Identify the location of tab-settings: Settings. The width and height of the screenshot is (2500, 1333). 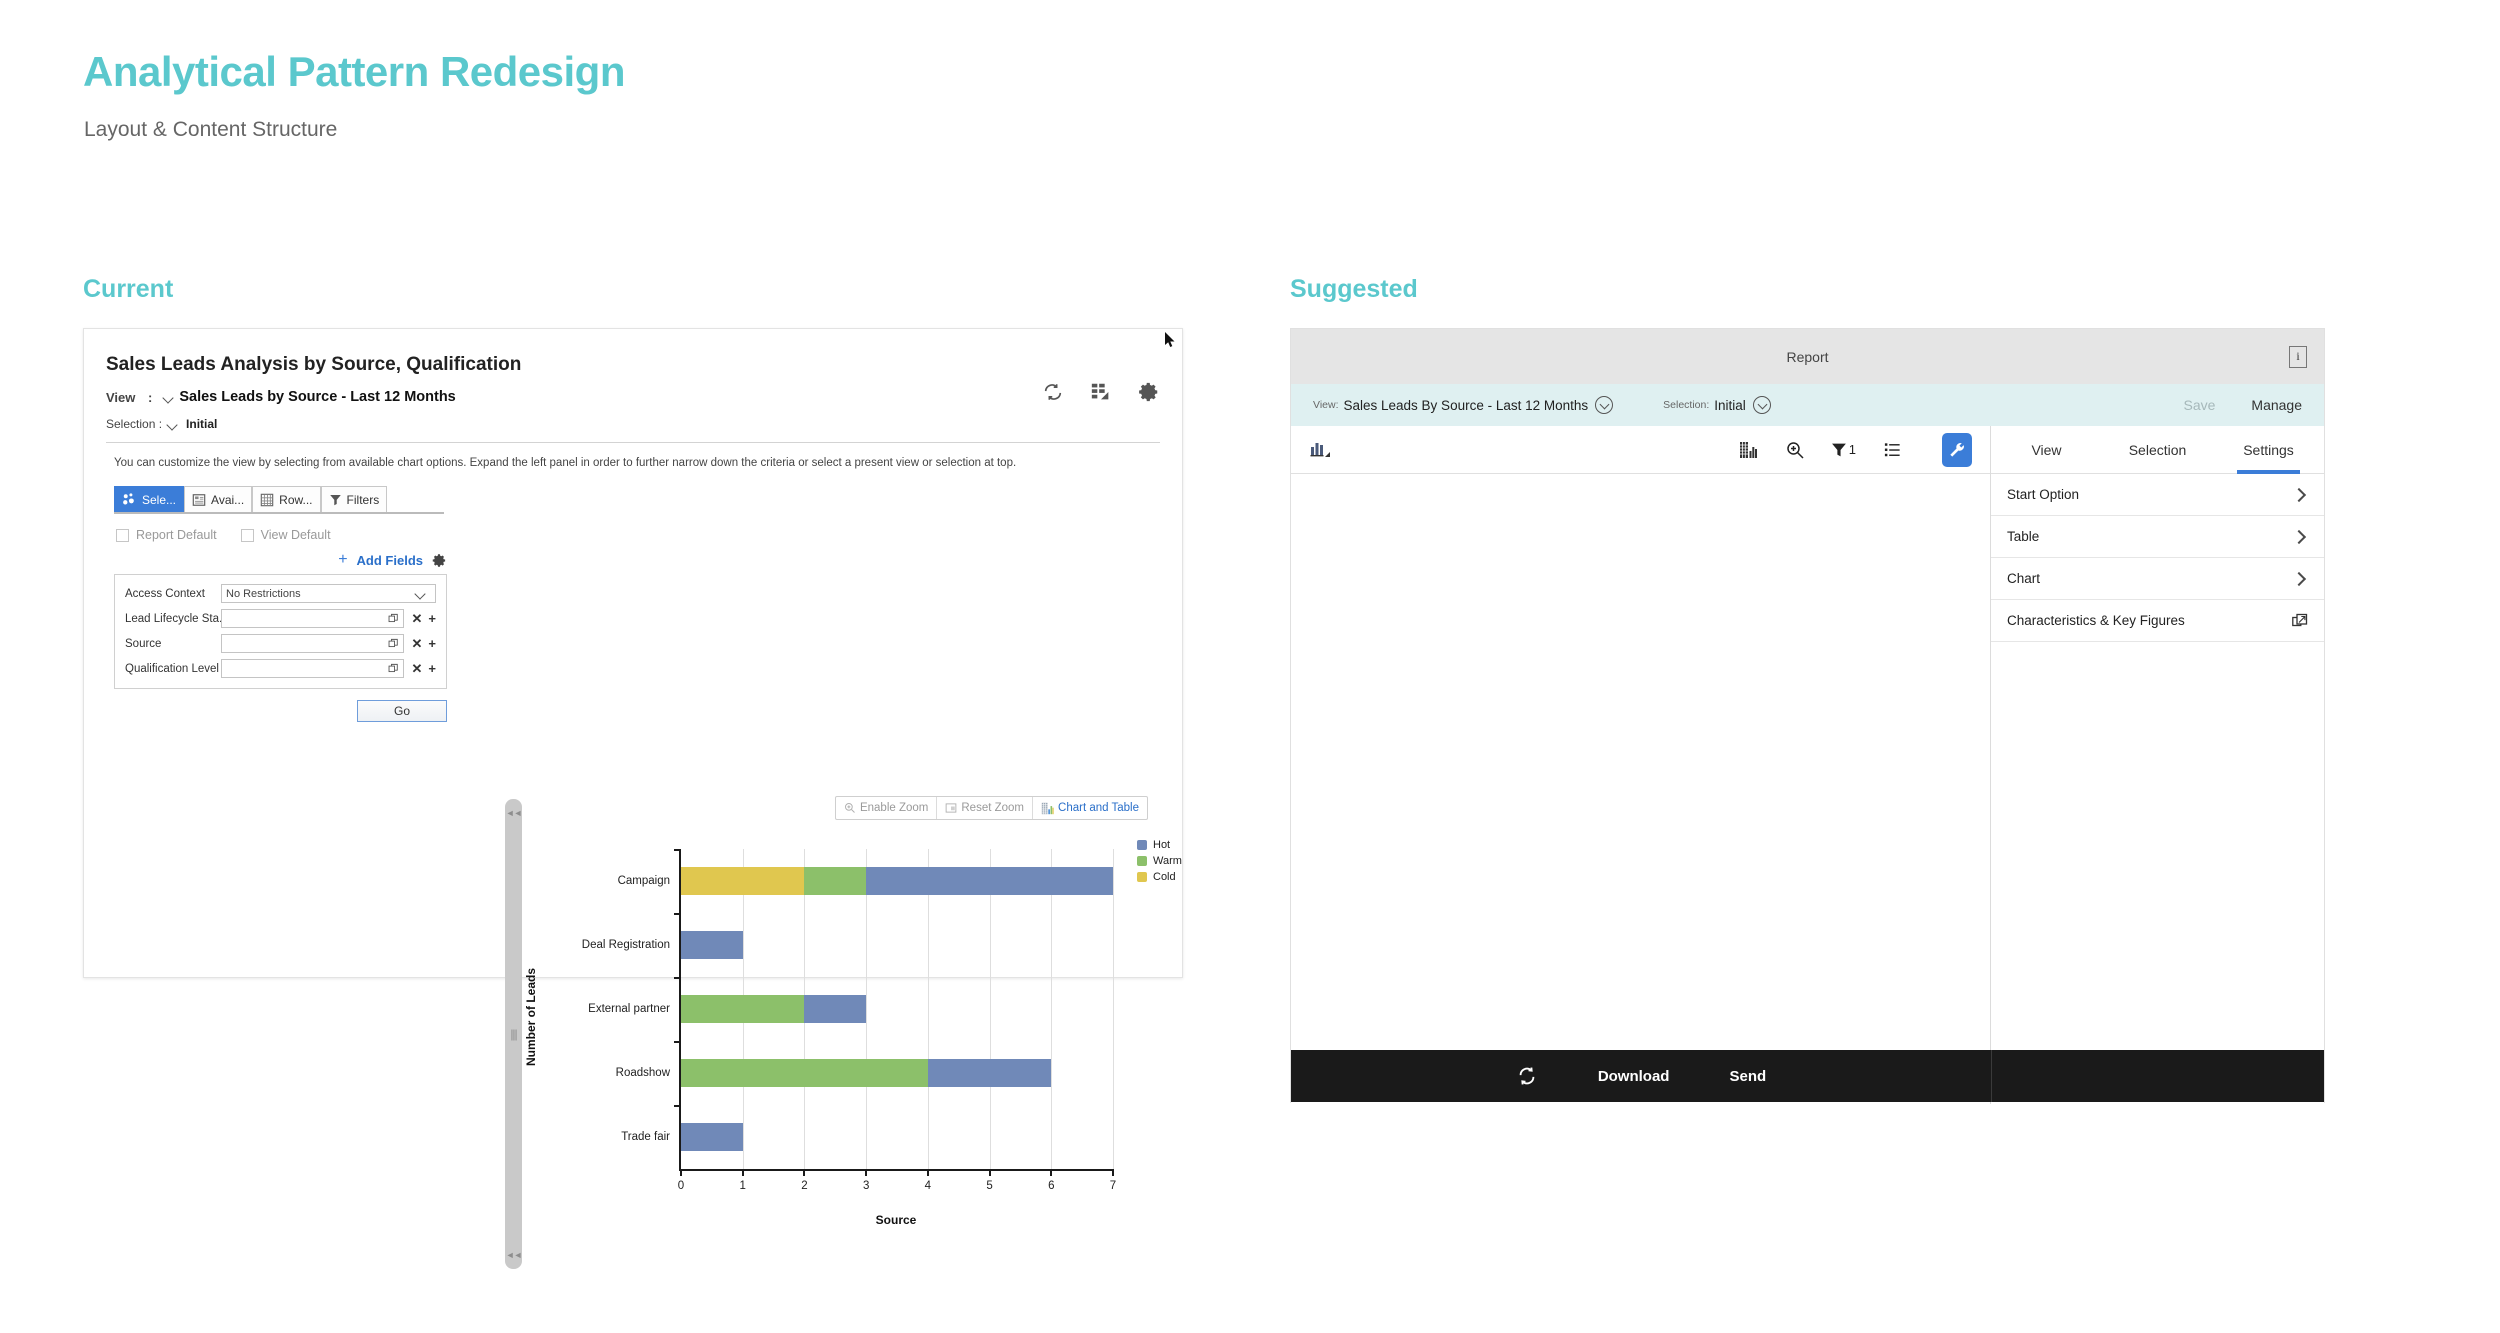
(2268, 450).